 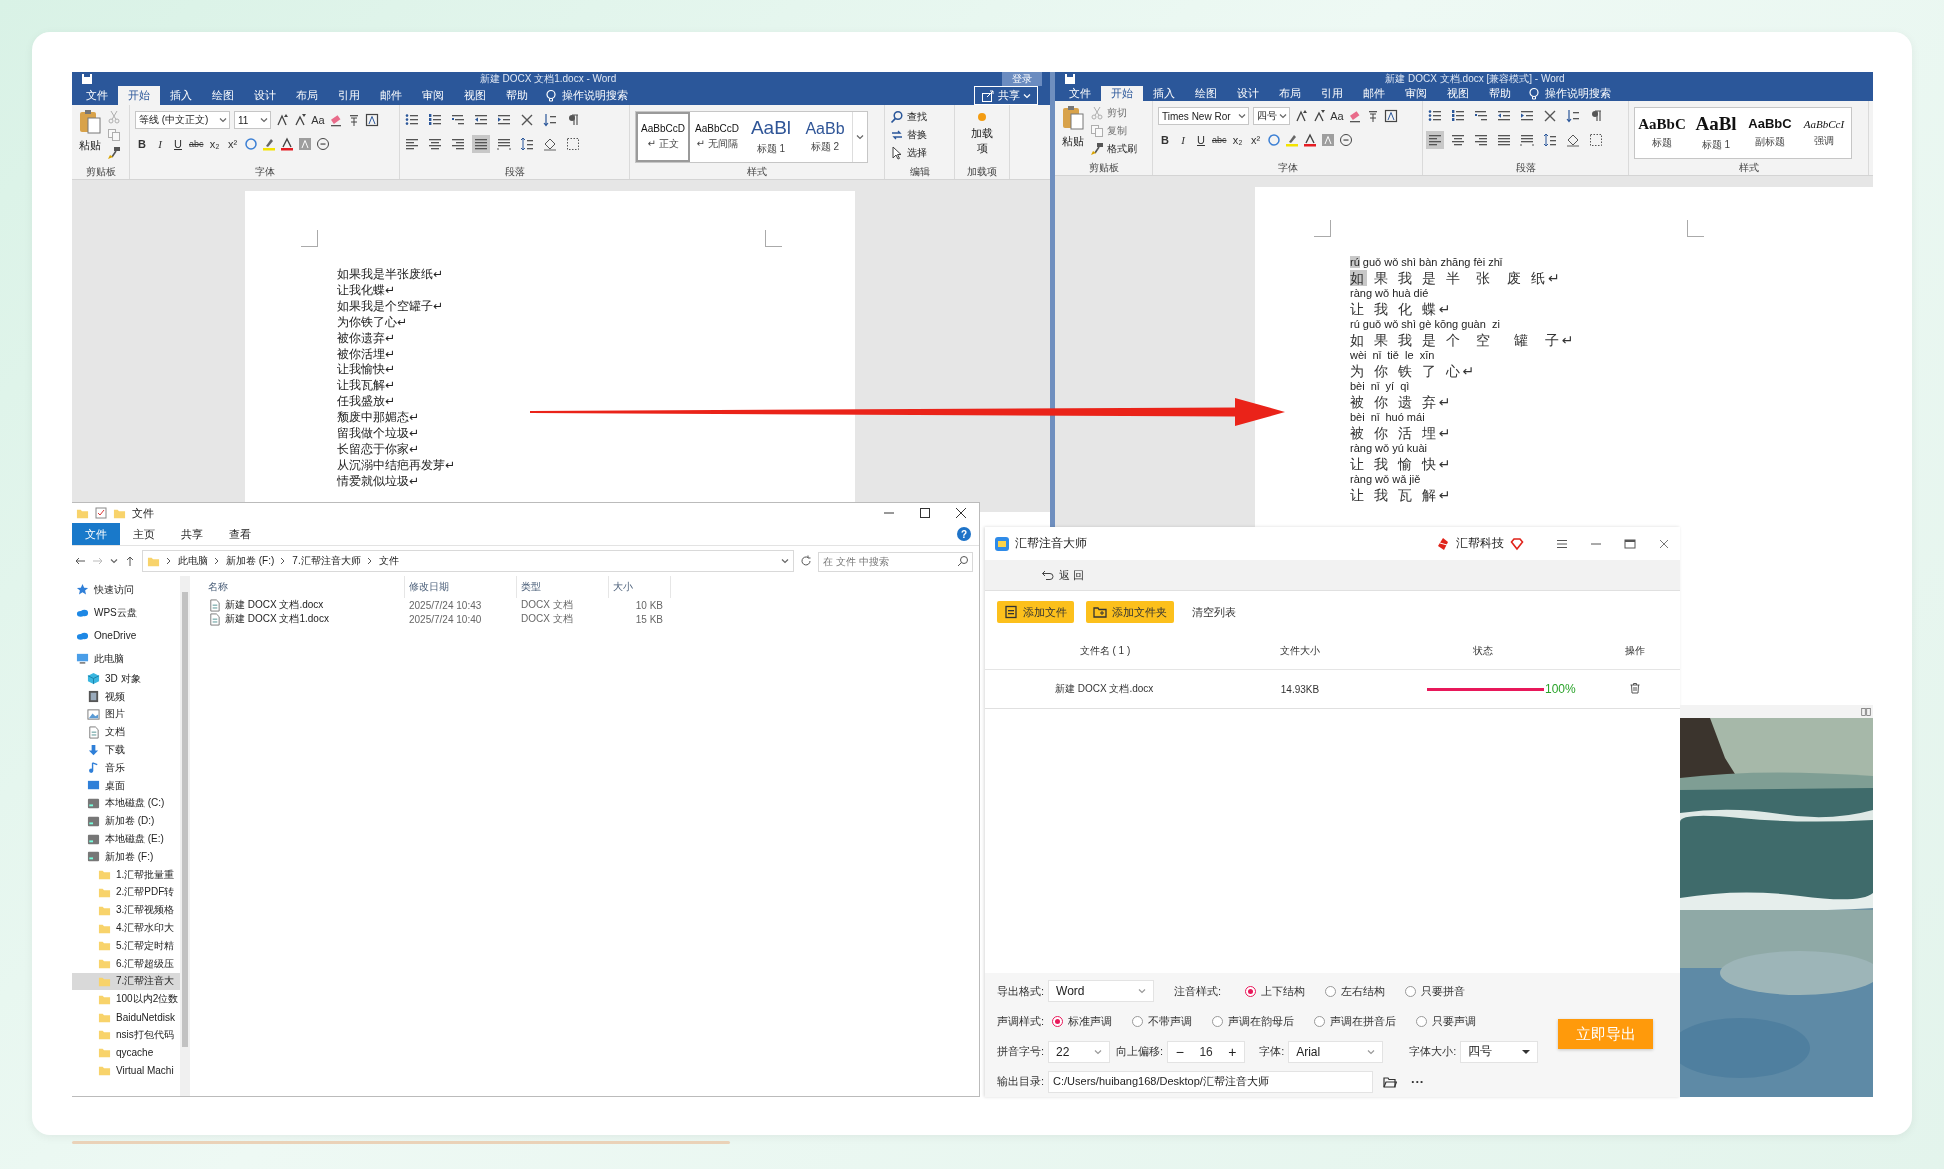 I want to click on trash-icon, so click(x=1635, y=688).